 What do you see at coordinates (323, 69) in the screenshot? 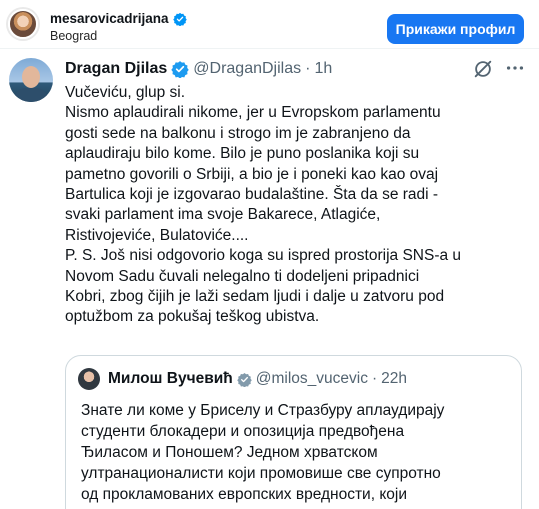
I see `tweet-timestamp: 1h` at bounding box center [323, 69].